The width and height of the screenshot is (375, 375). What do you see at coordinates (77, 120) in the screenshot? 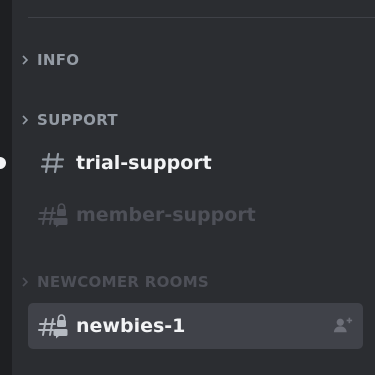
I see `category-label: SUPPORT` at bounding box center [77, 120].